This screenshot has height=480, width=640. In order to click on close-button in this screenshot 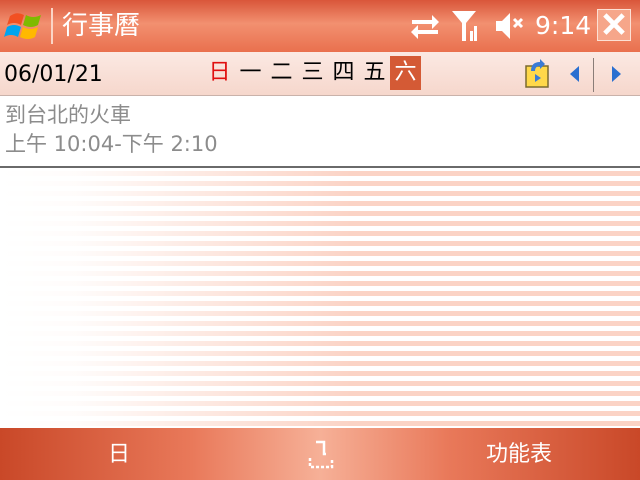, I will do `click(614, 25)`.